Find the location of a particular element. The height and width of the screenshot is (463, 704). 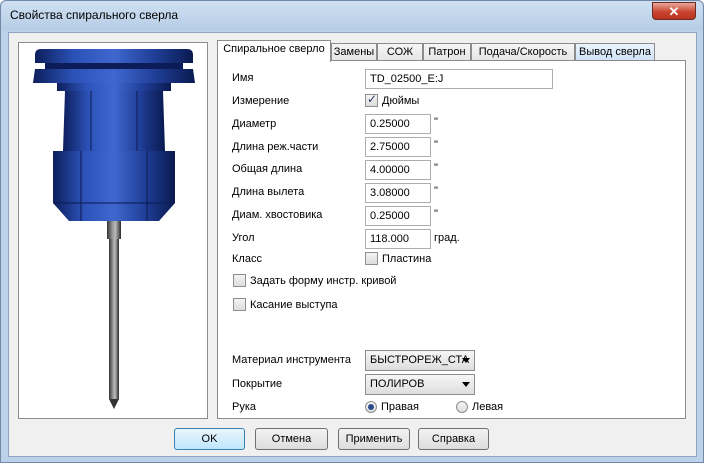

overhang-length-field: 3.08000 is located at coordinates (398, 193).